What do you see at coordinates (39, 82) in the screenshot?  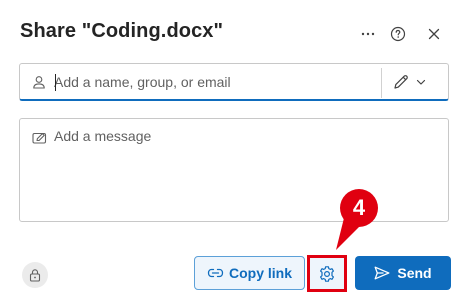 I see `person-icon` at bounding box center [39, 82].